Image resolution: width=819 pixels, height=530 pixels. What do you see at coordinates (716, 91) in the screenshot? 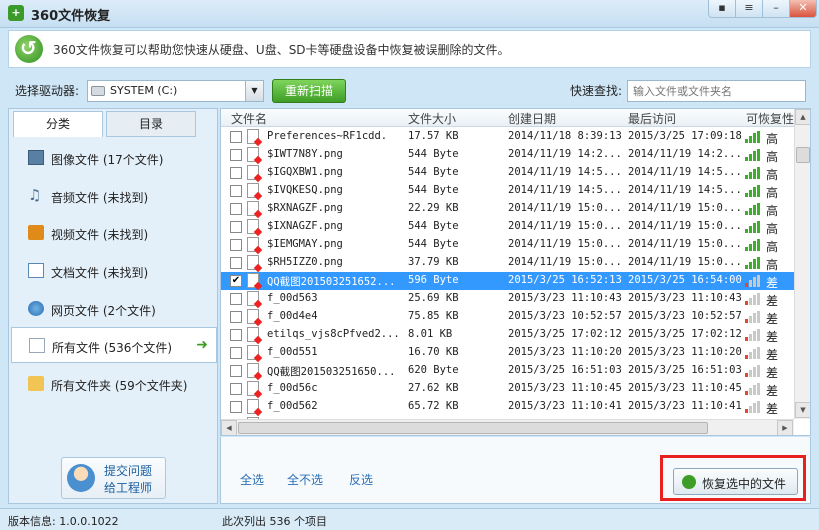
I see `search-input` at bounding box center [716, 91].